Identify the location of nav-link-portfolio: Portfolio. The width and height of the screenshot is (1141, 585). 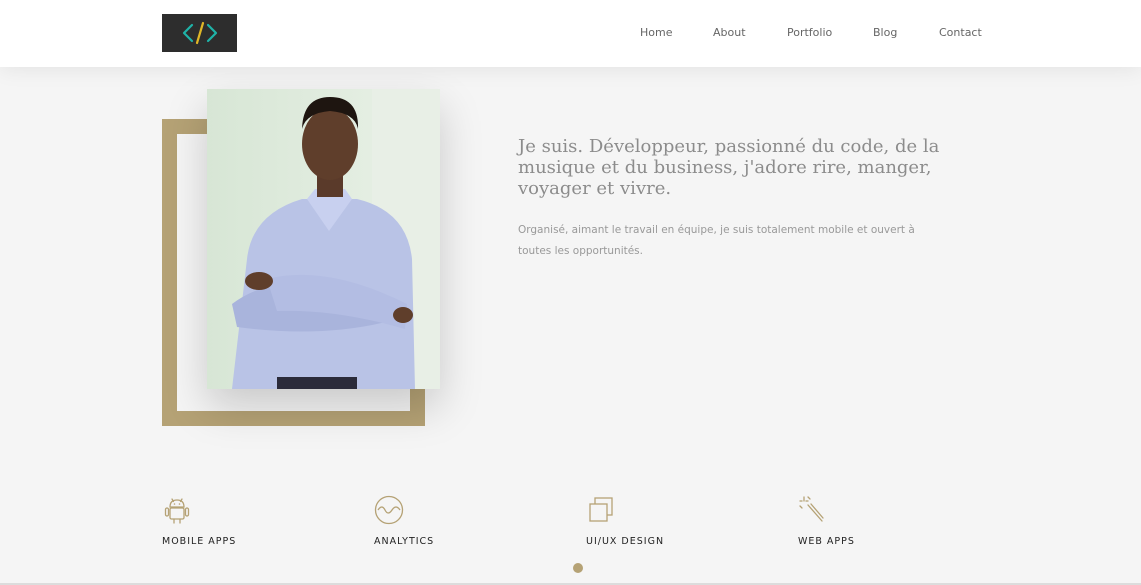
(809, 33).